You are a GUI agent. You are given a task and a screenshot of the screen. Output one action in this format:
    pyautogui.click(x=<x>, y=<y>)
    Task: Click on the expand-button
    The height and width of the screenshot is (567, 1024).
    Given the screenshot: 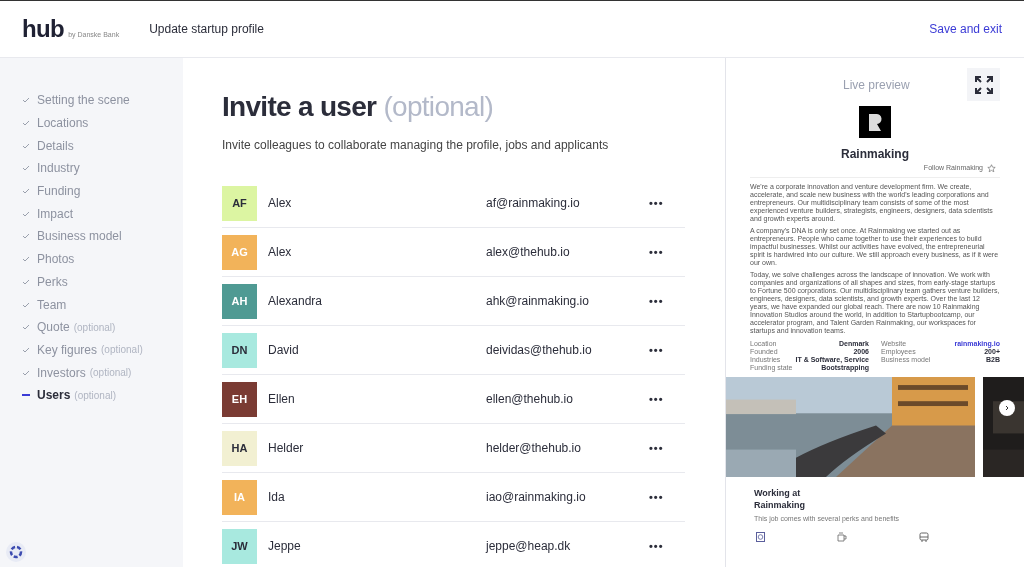 What is the action you would take?
    pyautogui.click(x=983, y=84)
    